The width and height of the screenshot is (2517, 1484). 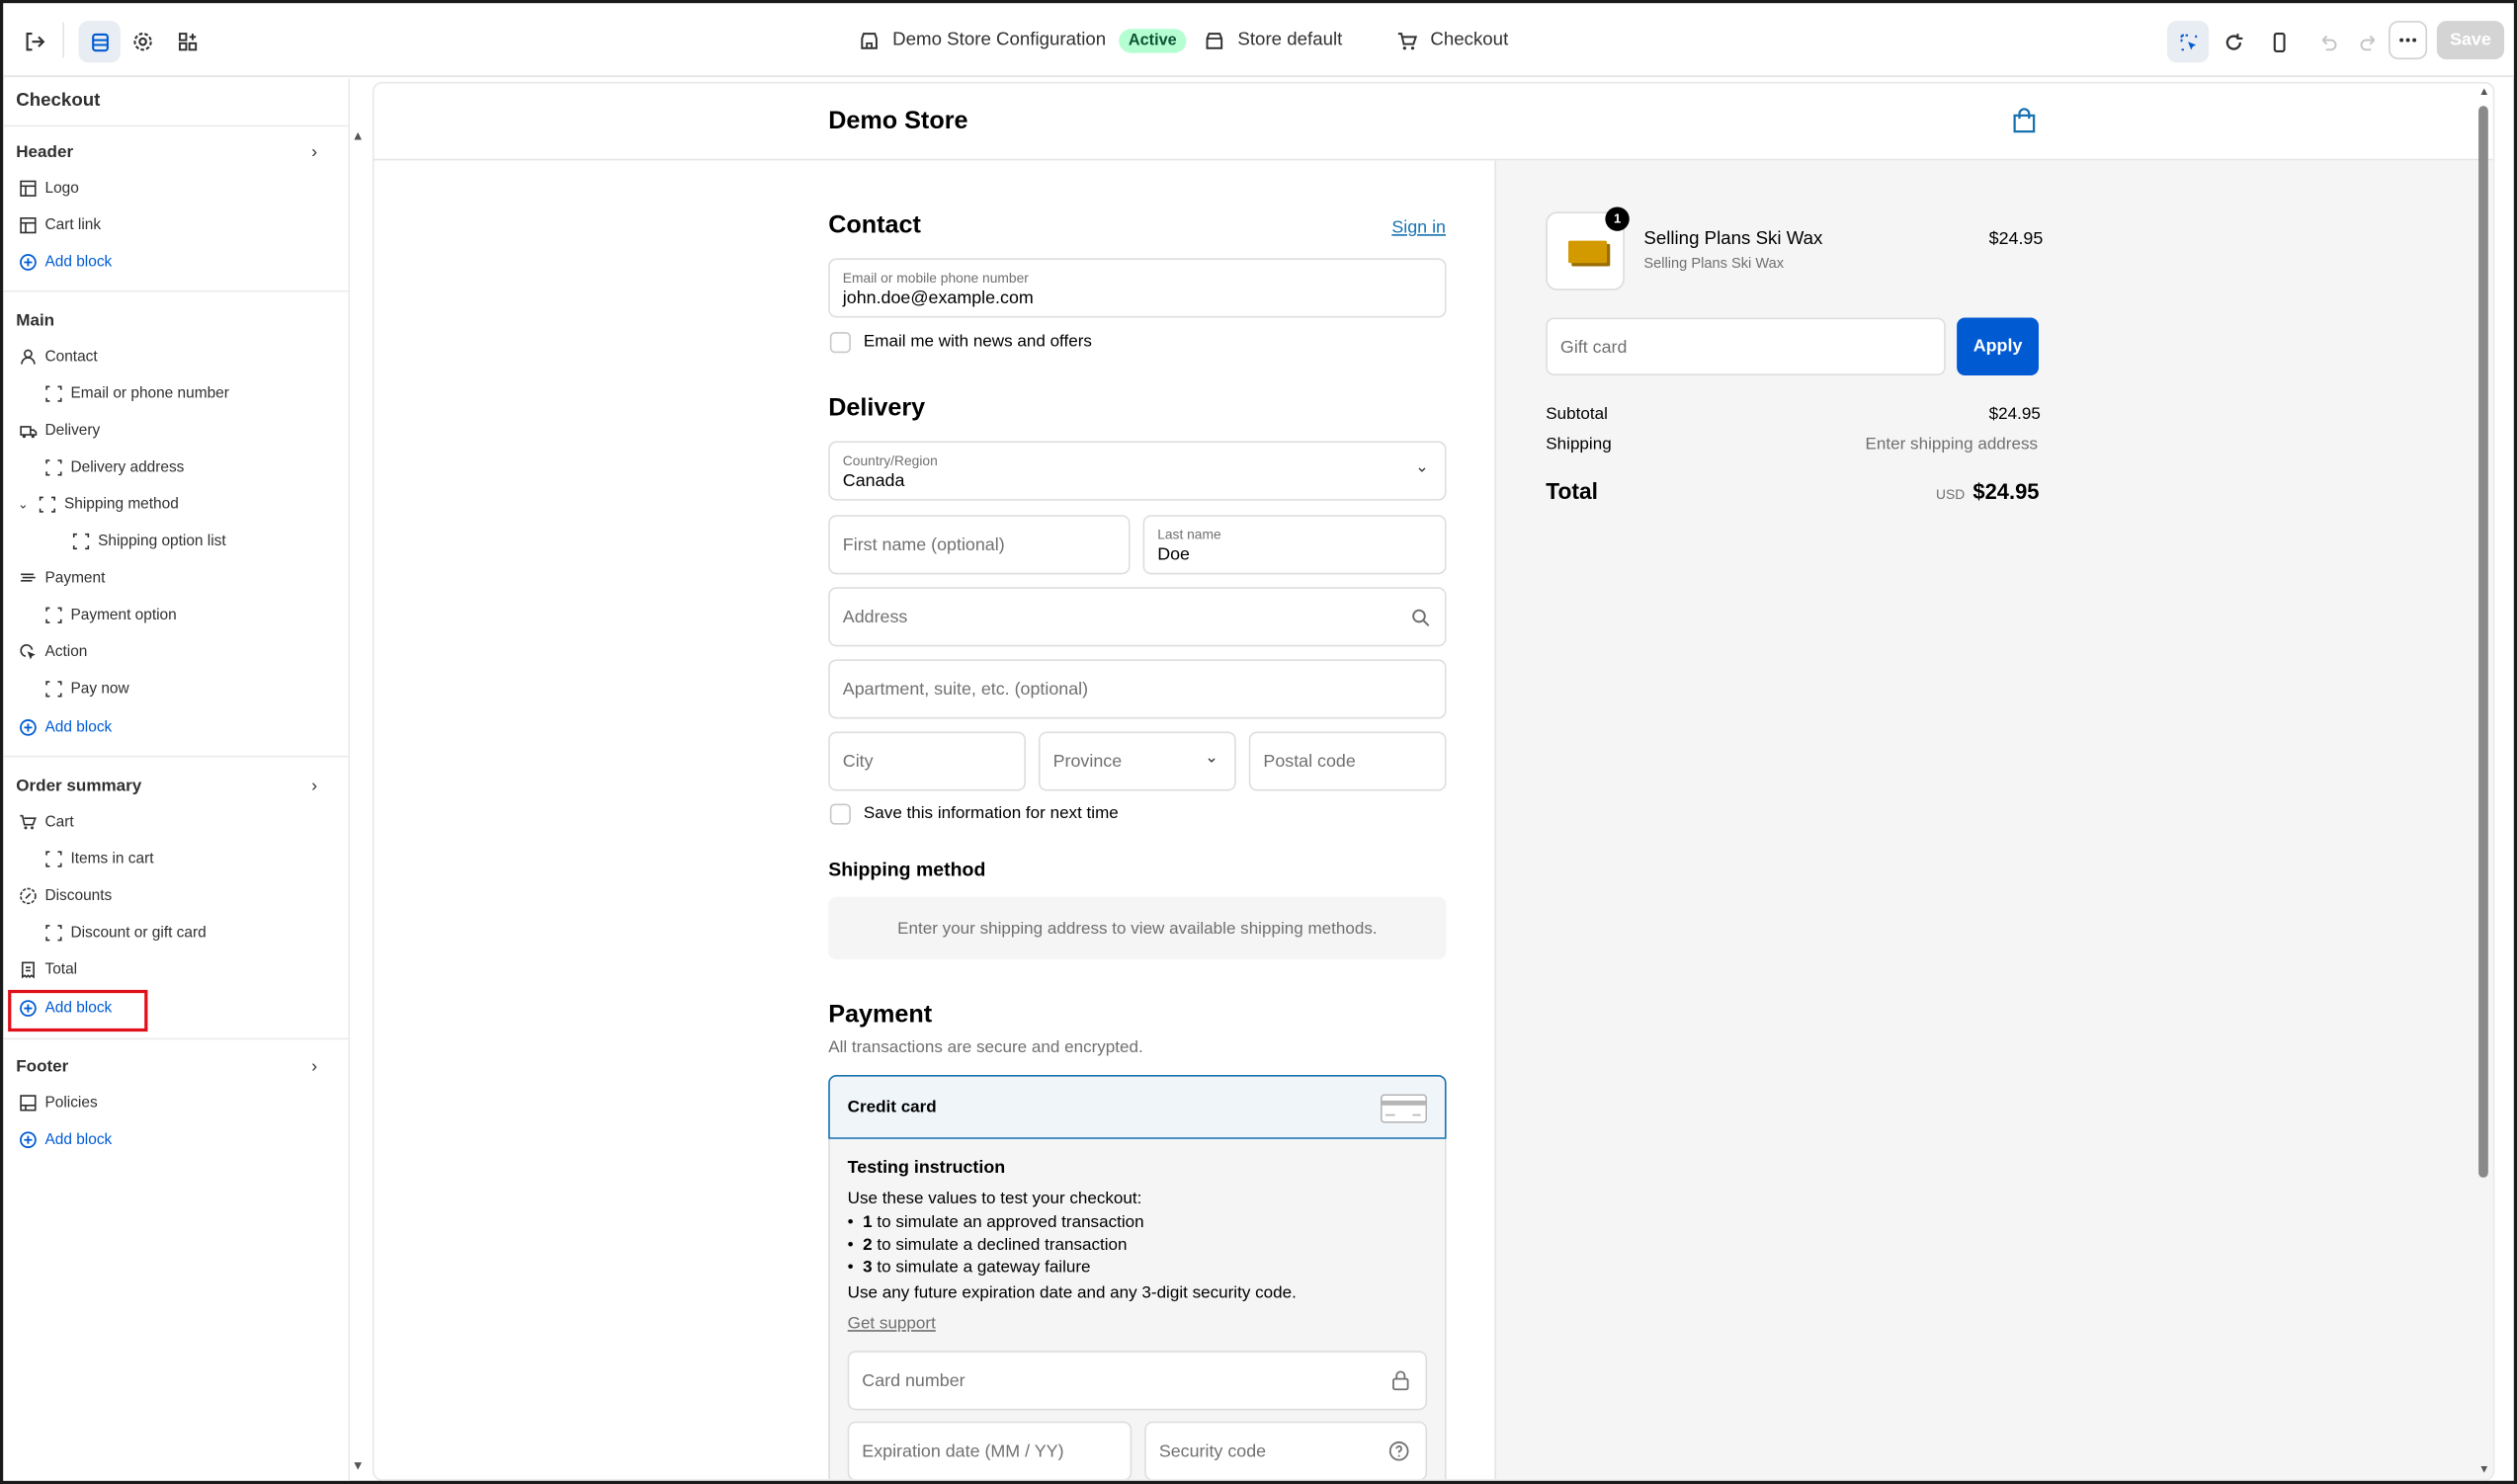 I want to click on store-name: Demo Store, so click(x=898, y=122).